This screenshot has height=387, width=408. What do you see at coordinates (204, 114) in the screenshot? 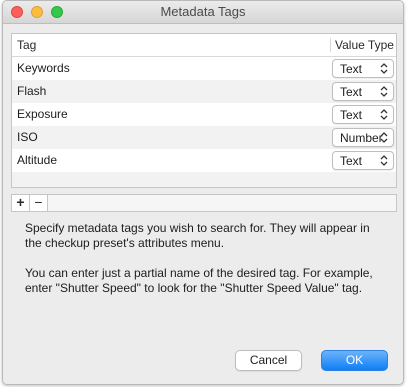
I see `table-row: Exposure Text` at bounding box center [204, 114].